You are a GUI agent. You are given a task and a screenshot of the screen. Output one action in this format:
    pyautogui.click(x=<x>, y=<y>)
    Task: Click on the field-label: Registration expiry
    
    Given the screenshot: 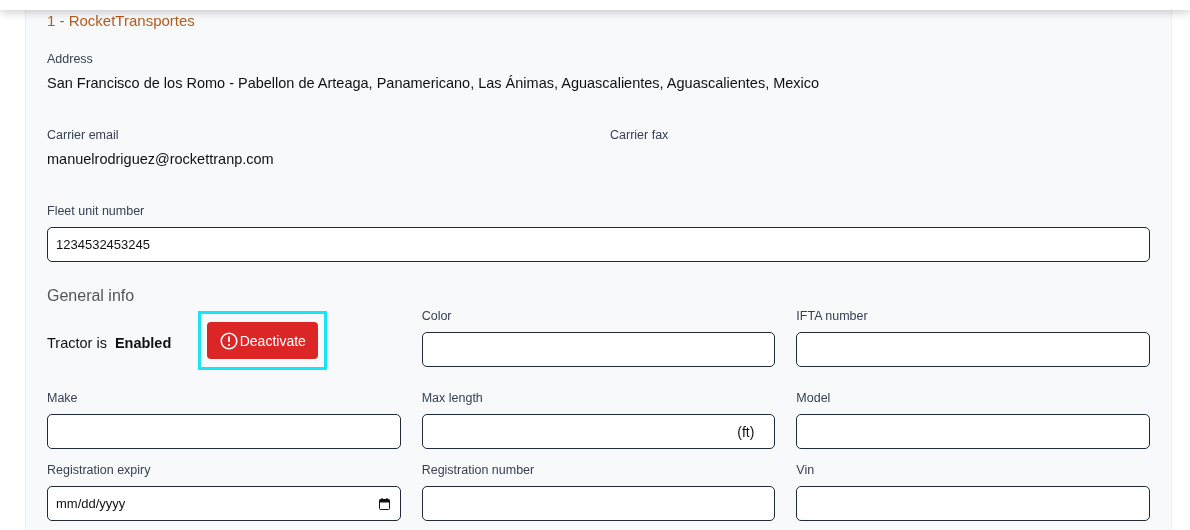 What is the action you would take?
    pyautogui.click(x=99, y=470)
    